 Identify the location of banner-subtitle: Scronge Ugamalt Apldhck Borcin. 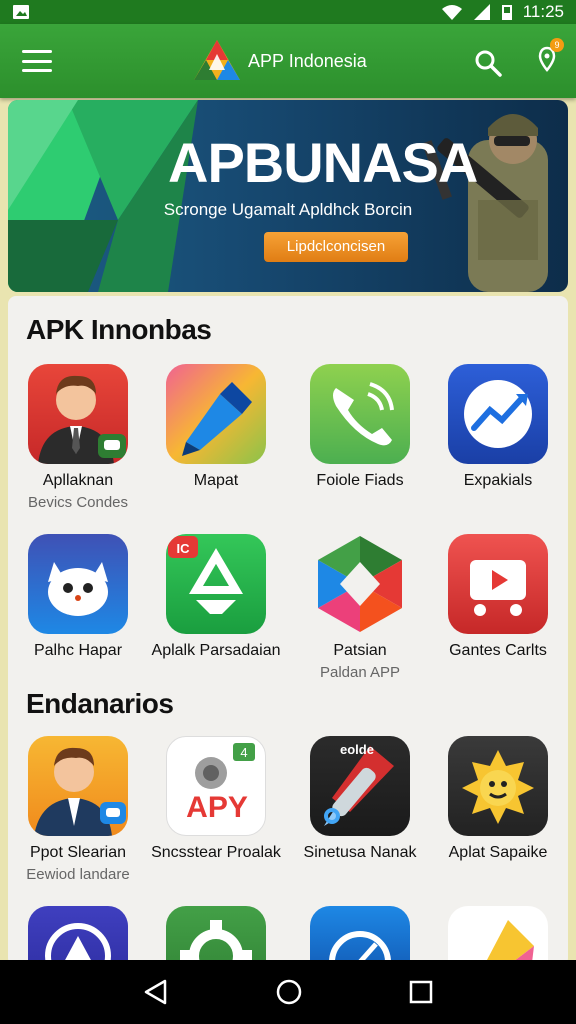
(288, 209).